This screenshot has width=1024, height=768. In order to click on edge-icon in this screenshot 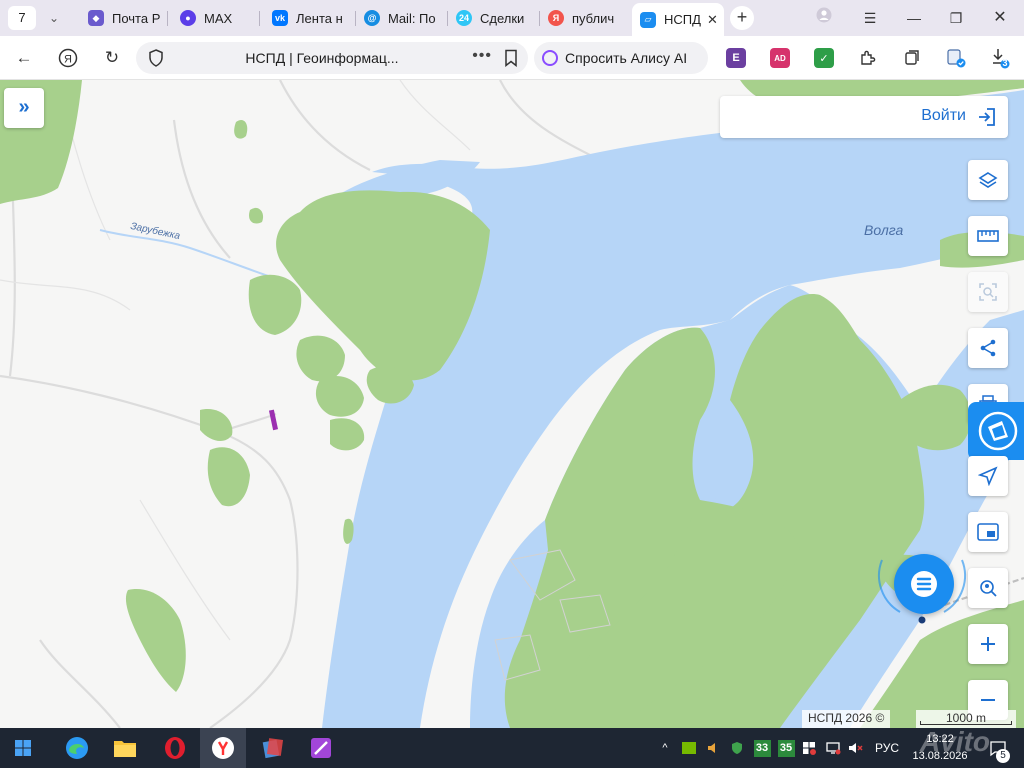, I will do `click(77, 748)`.